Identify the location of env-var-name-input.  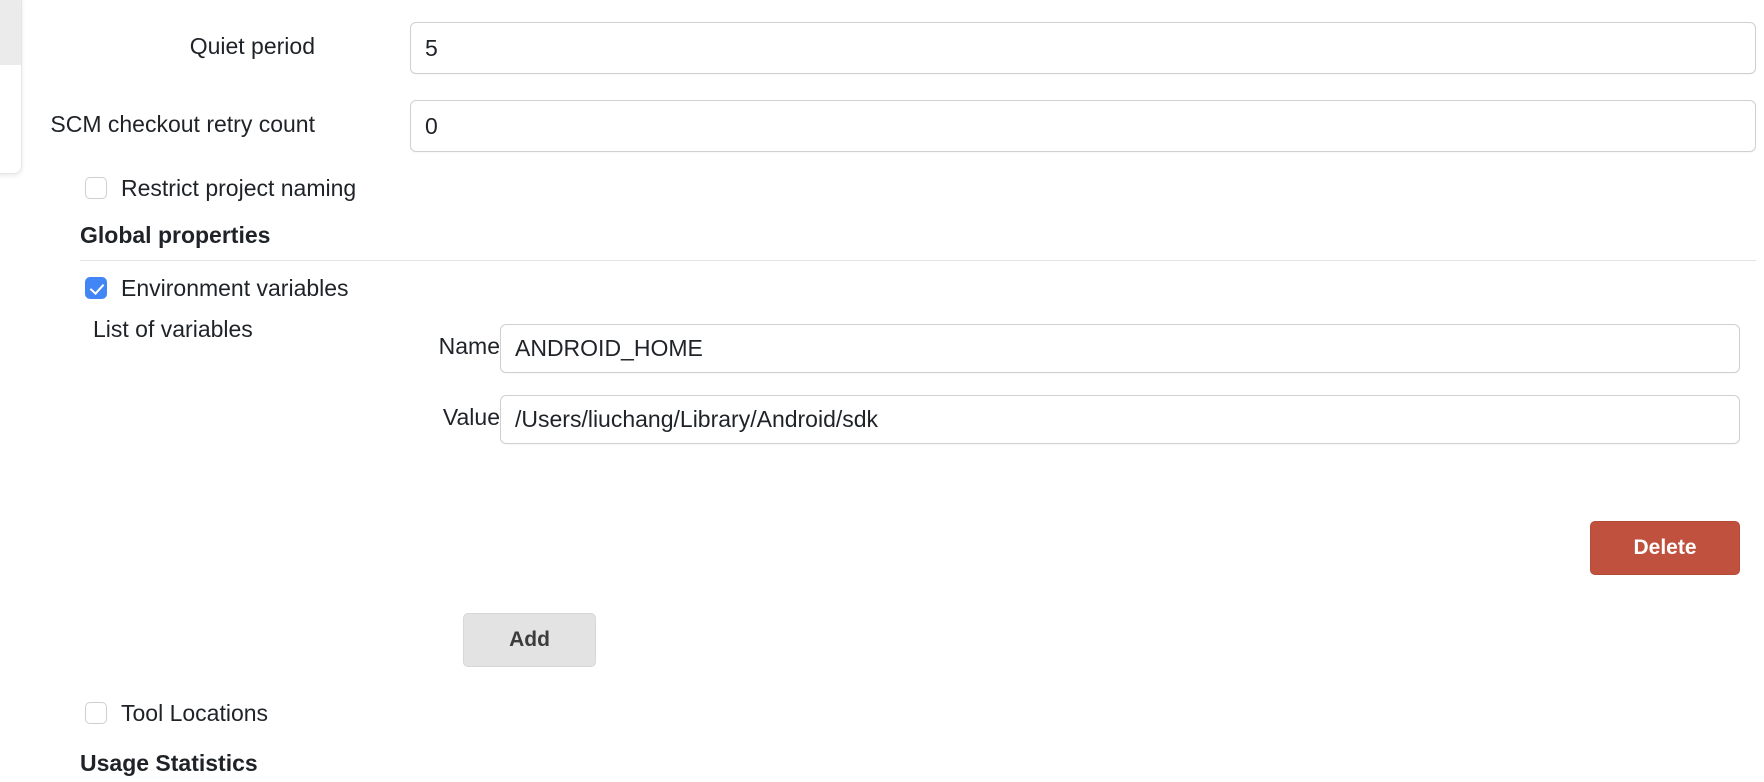
(1120, 348).